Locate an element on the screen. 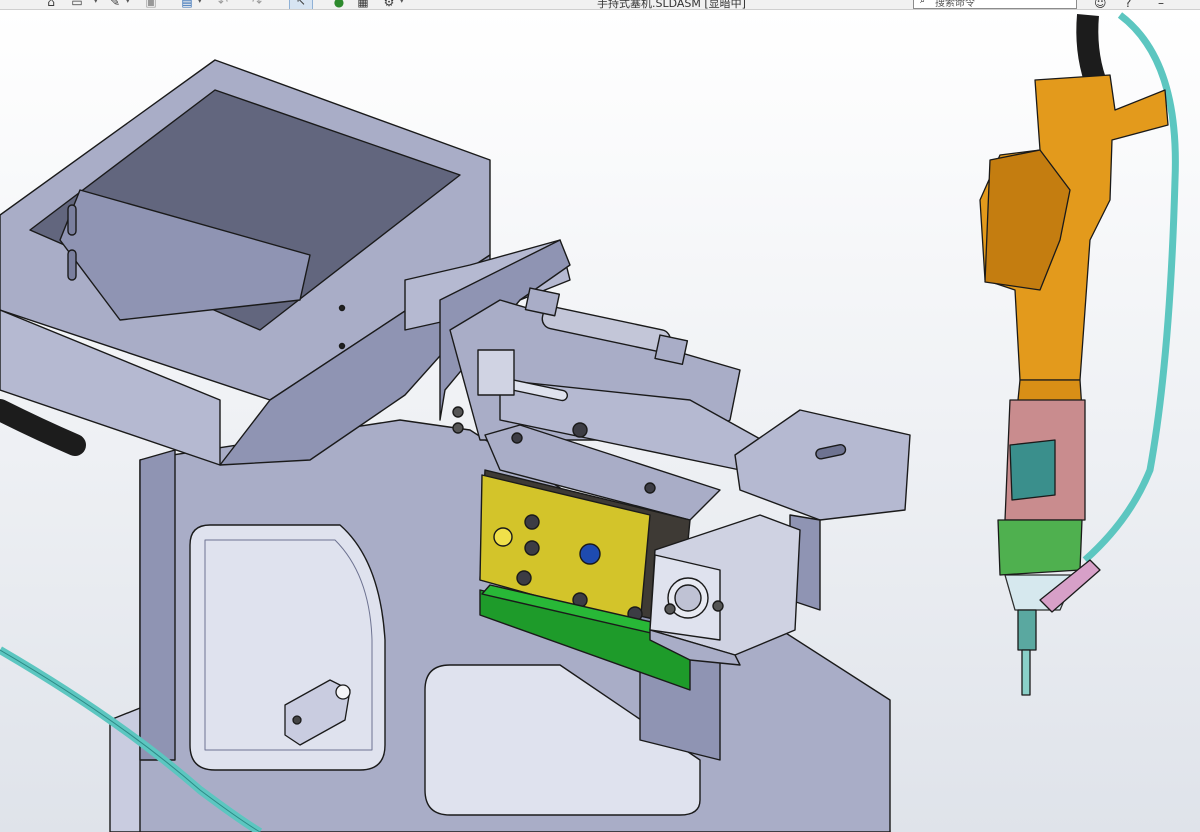 The width and height of the screenshot is (1200, 832). settings-icon: ⚙ is located at coordinates (389, 4).